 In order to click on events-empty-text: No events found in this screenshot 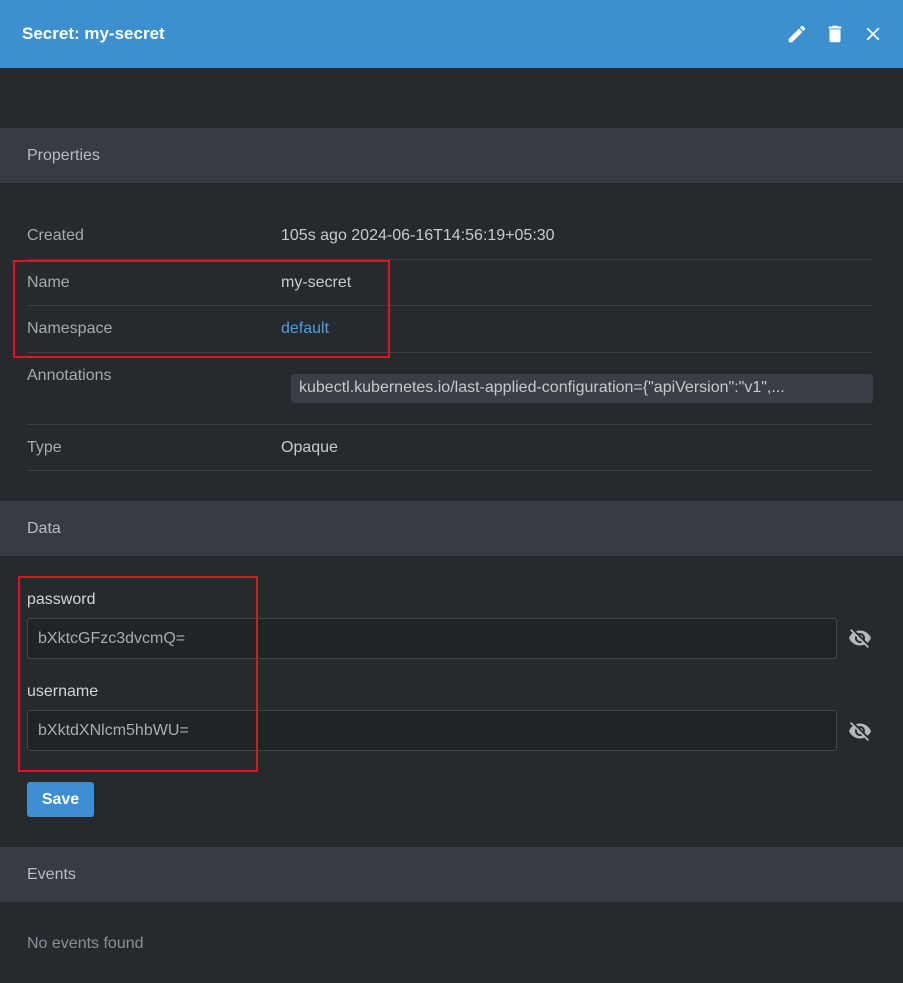, I will do `click(85, 943)`.